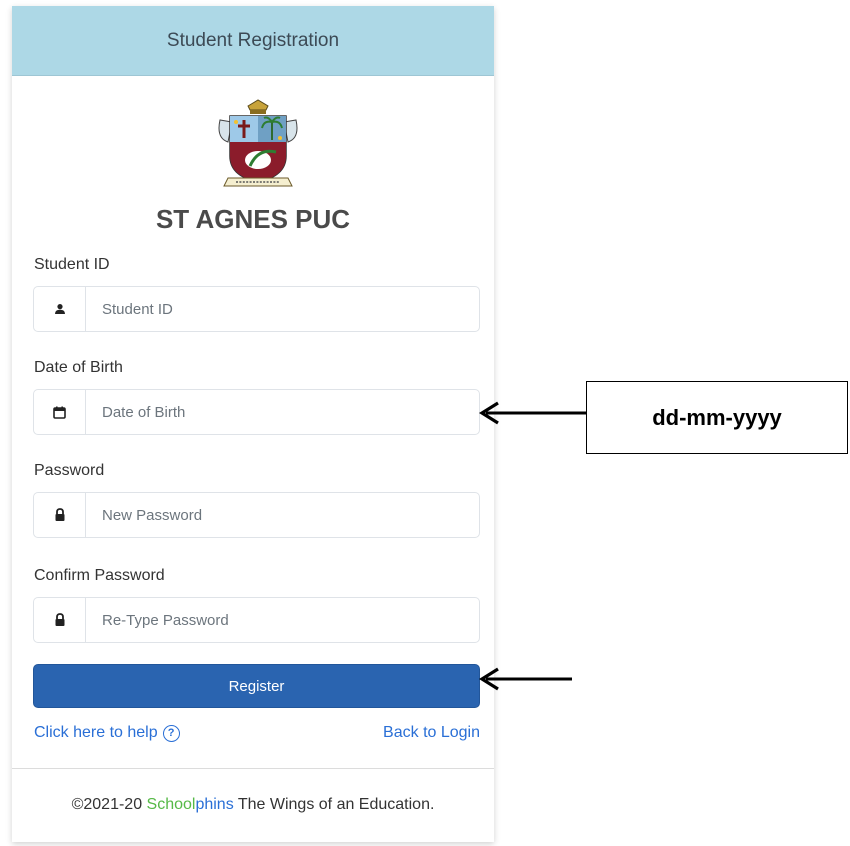 The height and width of the screenshot is (846, 850). What do you see at coordinates (282, 620) in the screenshot?
I see `confirm-password-input` at bounding box center [282, 620].